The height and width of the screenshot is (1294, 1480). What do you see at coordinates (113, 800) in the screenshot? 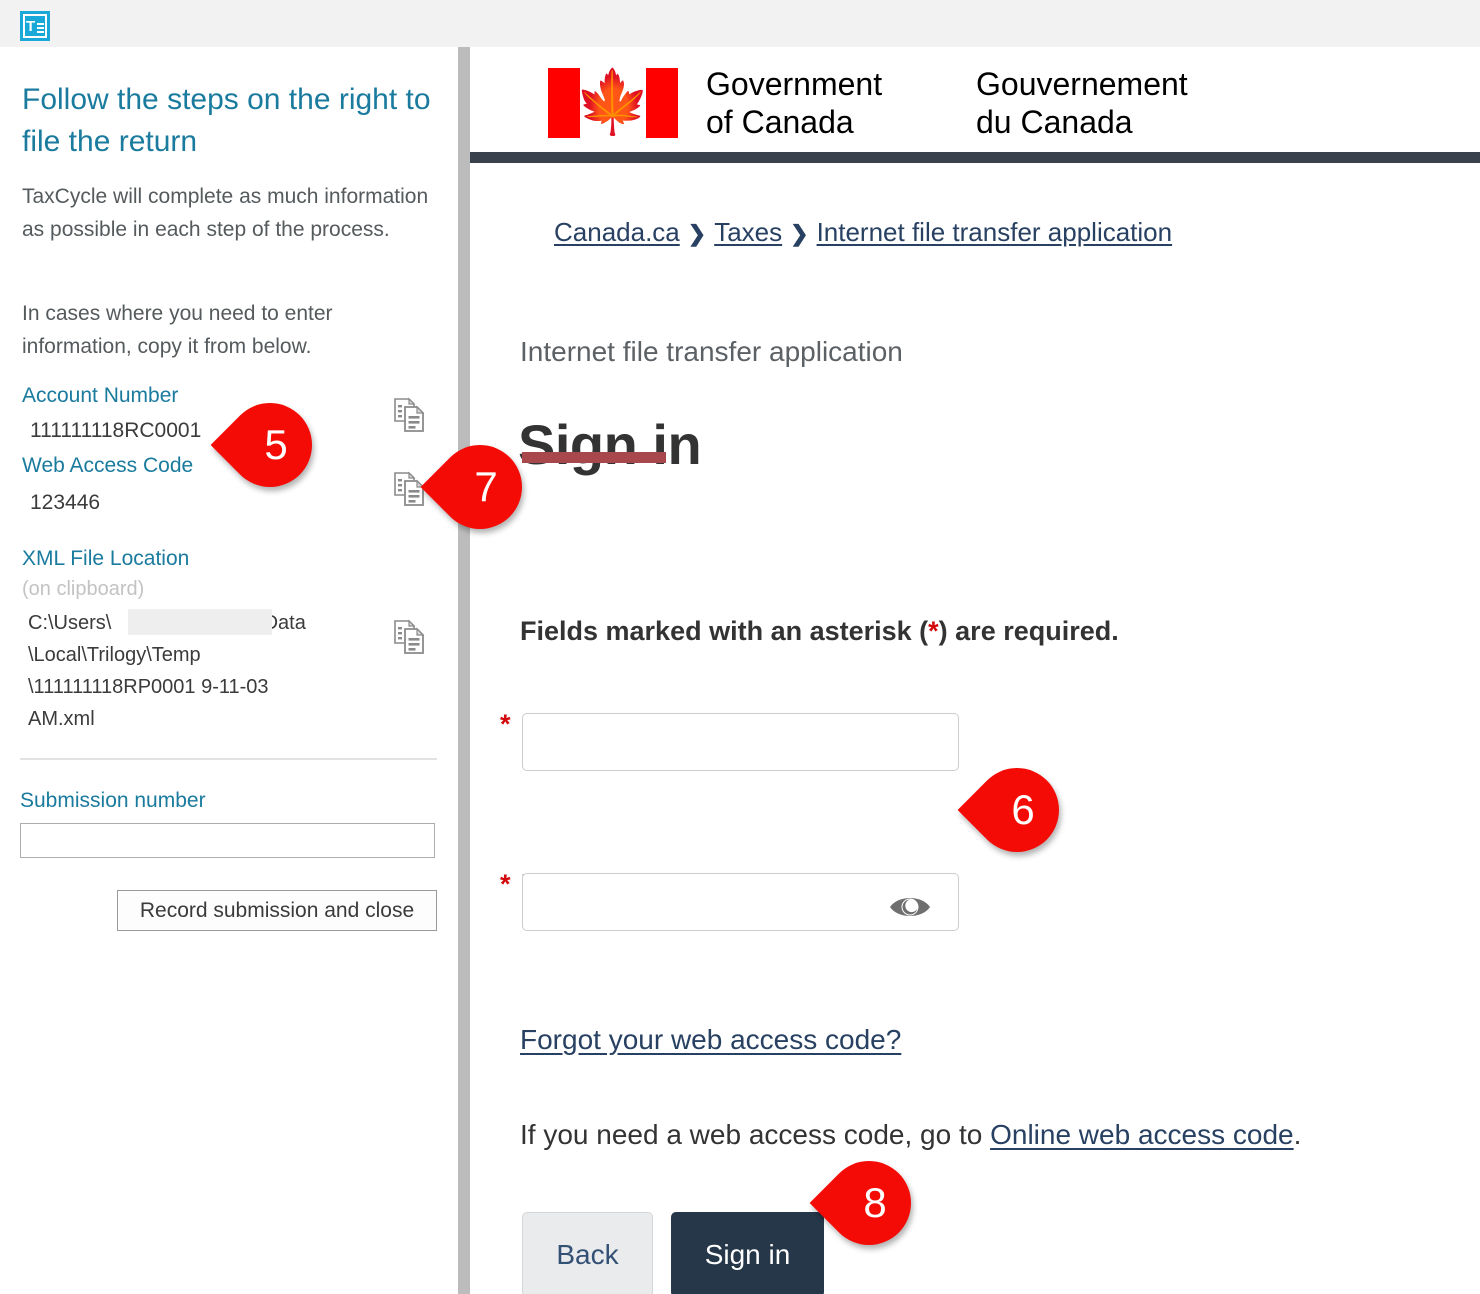
I see `submission-number-label: Submission number` at bounding box center [113, 800].